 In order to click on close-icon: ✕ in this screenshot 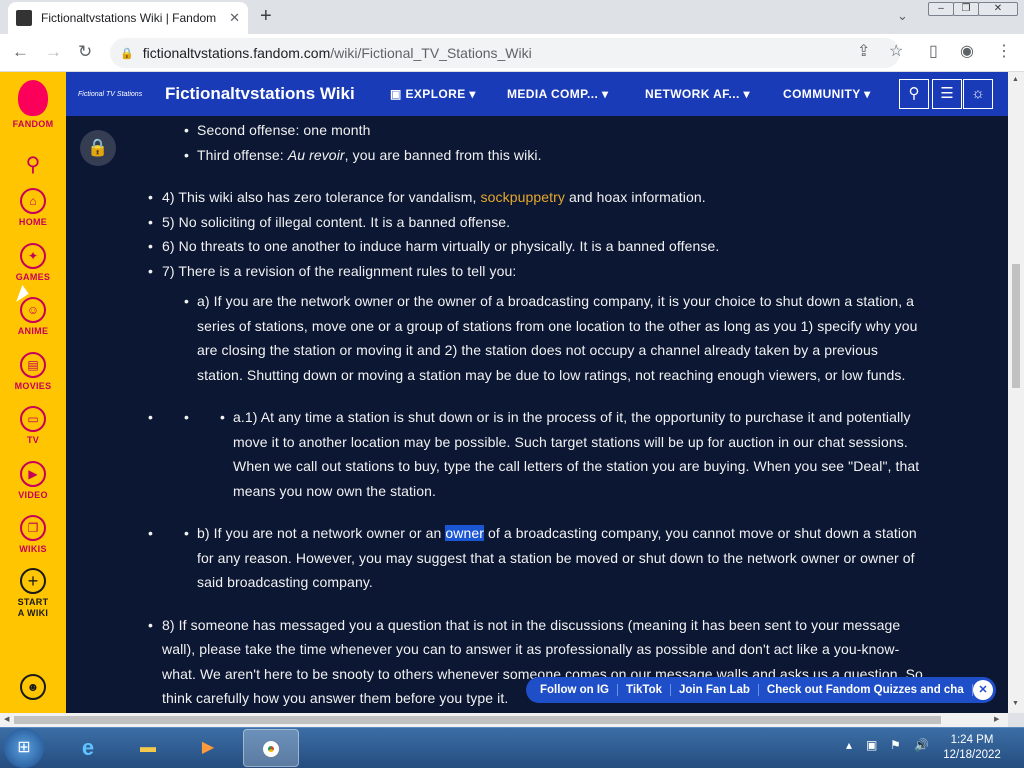, I will do `click(983, 690)`.